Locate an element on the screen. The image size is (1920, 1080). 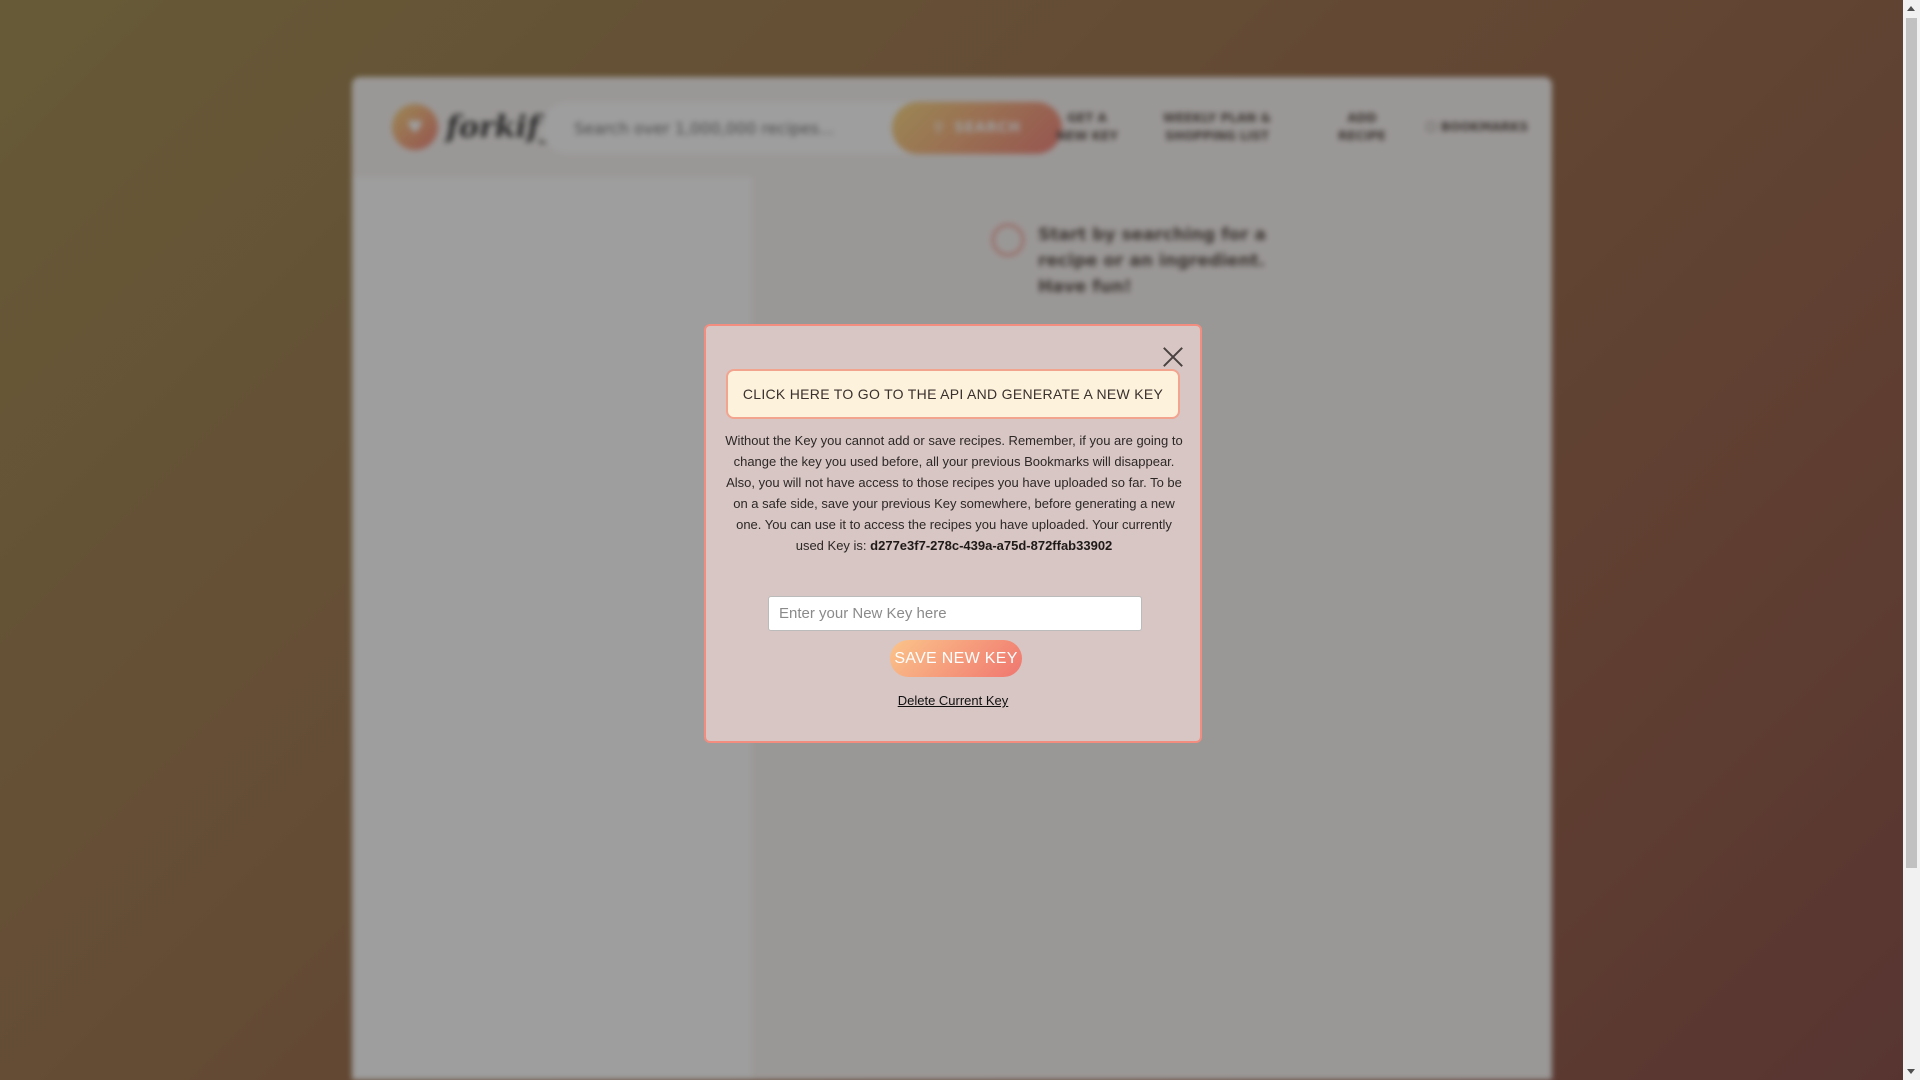
scroll-thumb is located at coordinates (1911, 443).